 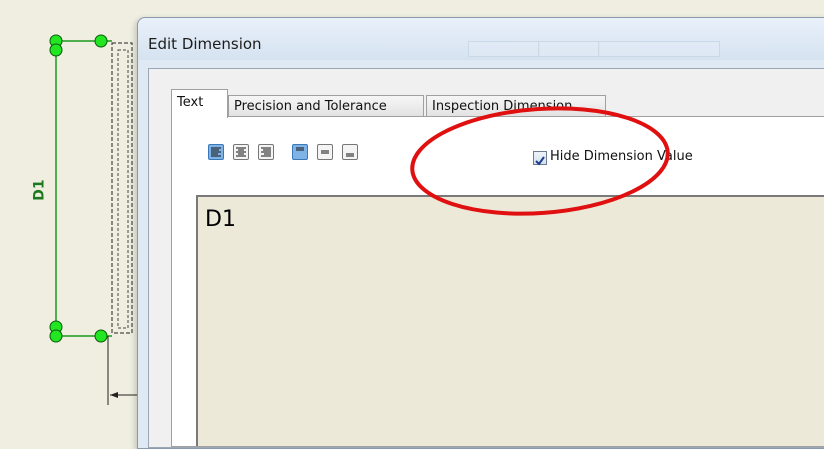 What do you see at coordinates (481, 39) in the screenshot?
I see `dialog-titlebar: Edit Dimension` at bounding box center [481, 39].